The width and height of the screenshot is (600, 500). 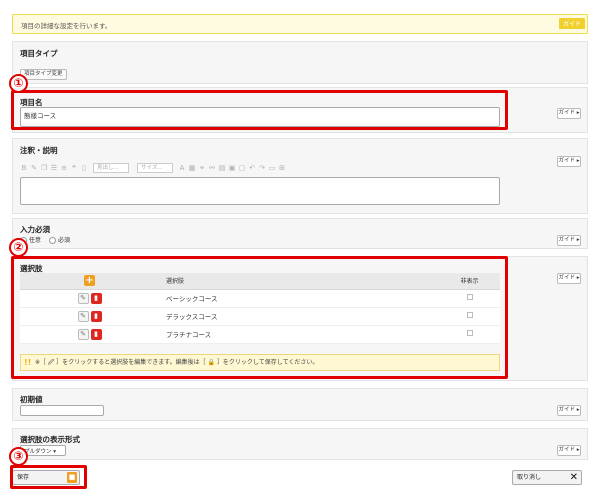 What do you see at coordinates (300, 298) in the screenshot?
I see `choice-label: ベーシックコース` at bounding box center [300, 298].